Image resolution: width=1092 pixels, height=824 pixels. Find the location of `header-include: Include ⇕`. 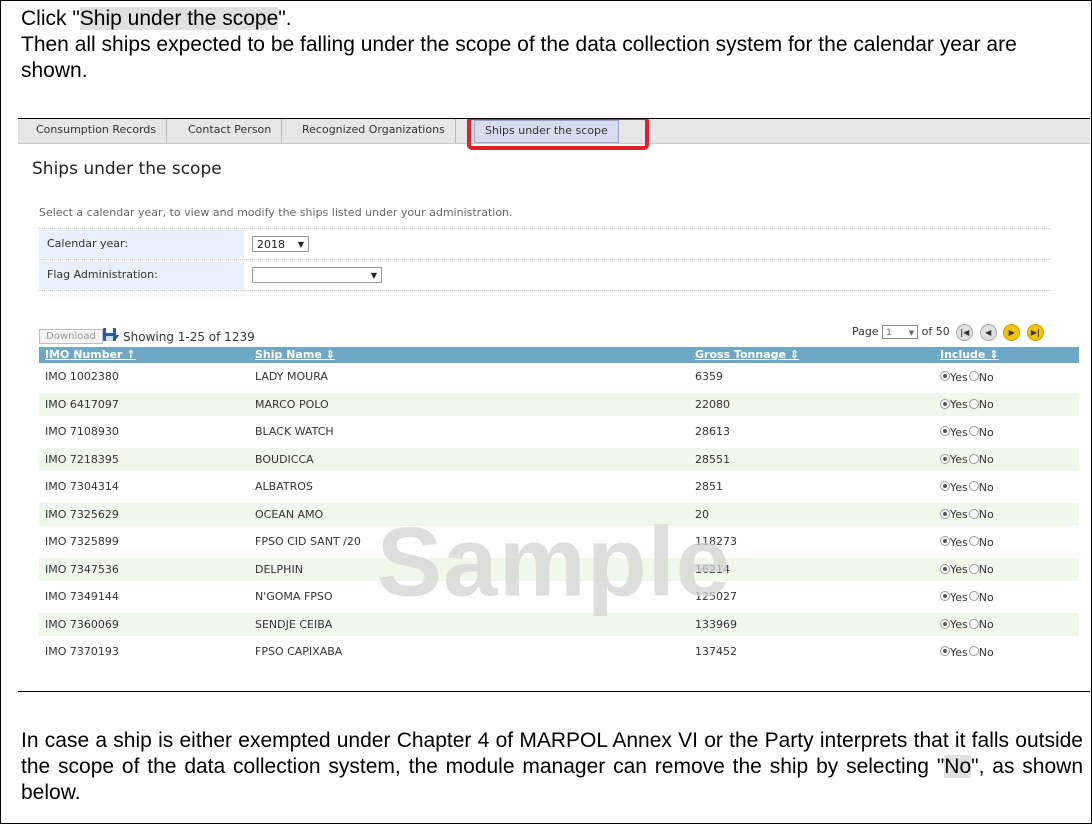

header-include: Include ⇕ is located at coordinates (969, 355).